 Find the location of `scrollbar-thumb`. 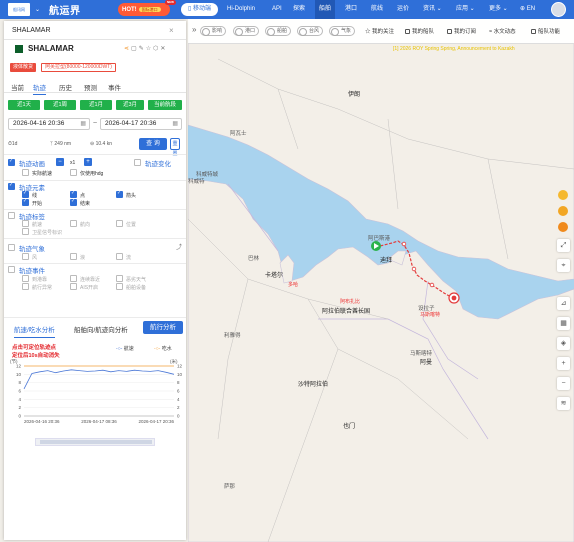

scrollbar-thumb is located at coordinates (96, 442).